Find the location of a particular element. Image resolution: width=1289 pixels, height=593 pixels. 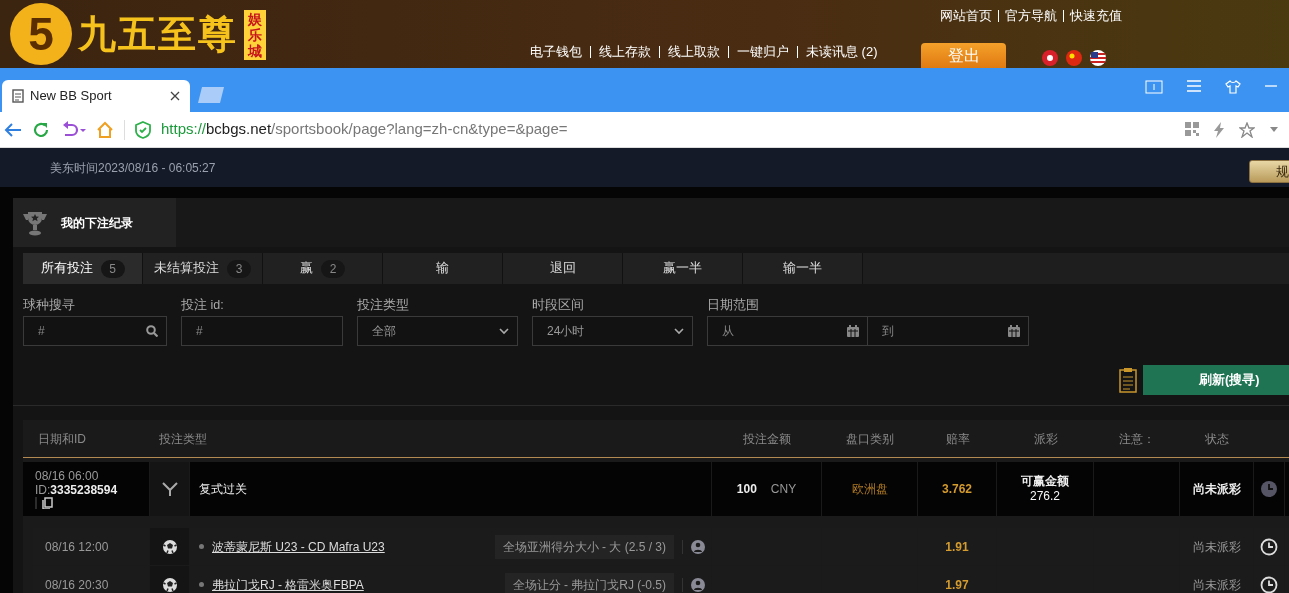

selection-tag: 全场让分 - 弗拉门戈RJ (-0.5) is located at coordinates (589, 582).